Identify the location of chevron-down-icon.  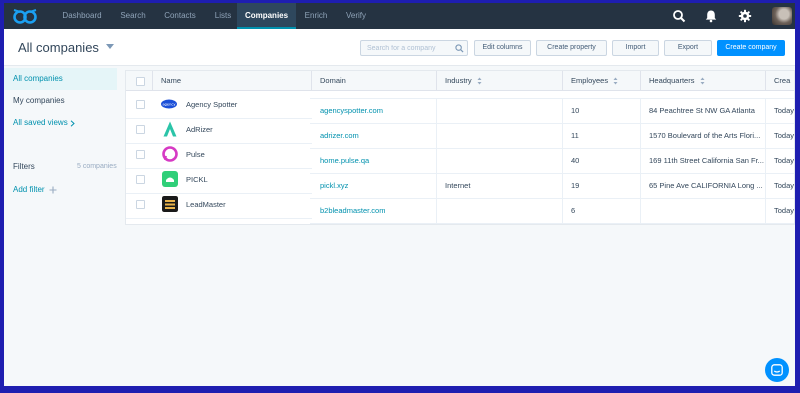
(110, 46).